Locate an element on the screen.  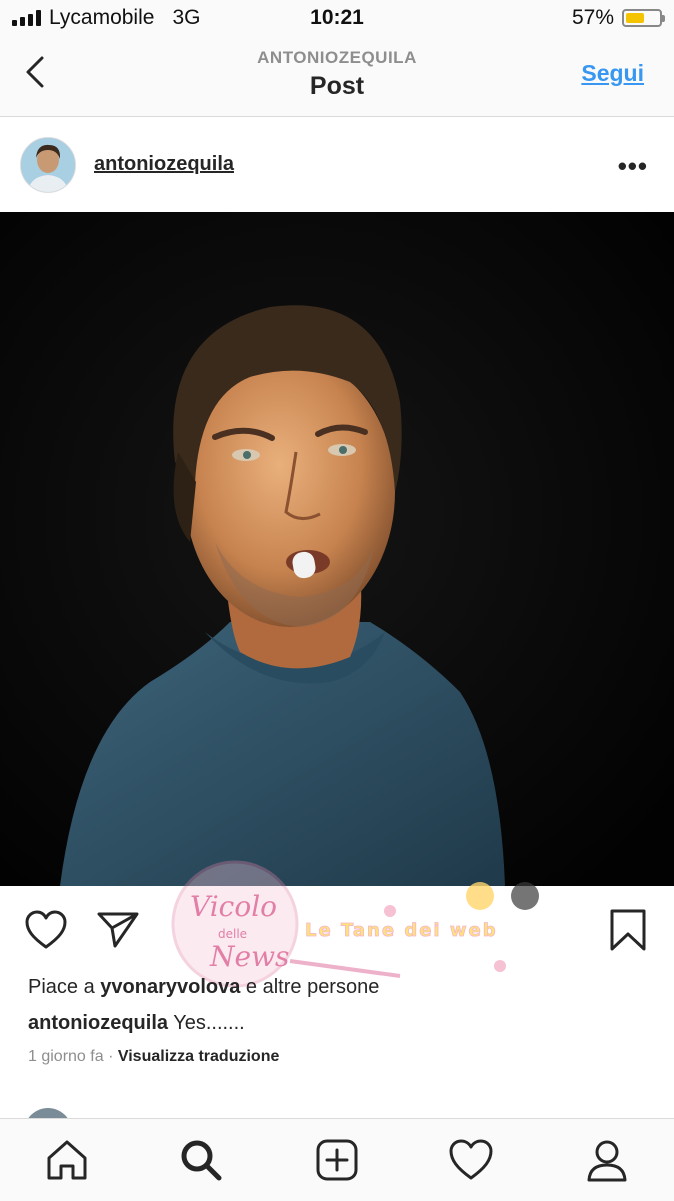
caption-username: antoniozequila is located at coordinates (98, 1023).